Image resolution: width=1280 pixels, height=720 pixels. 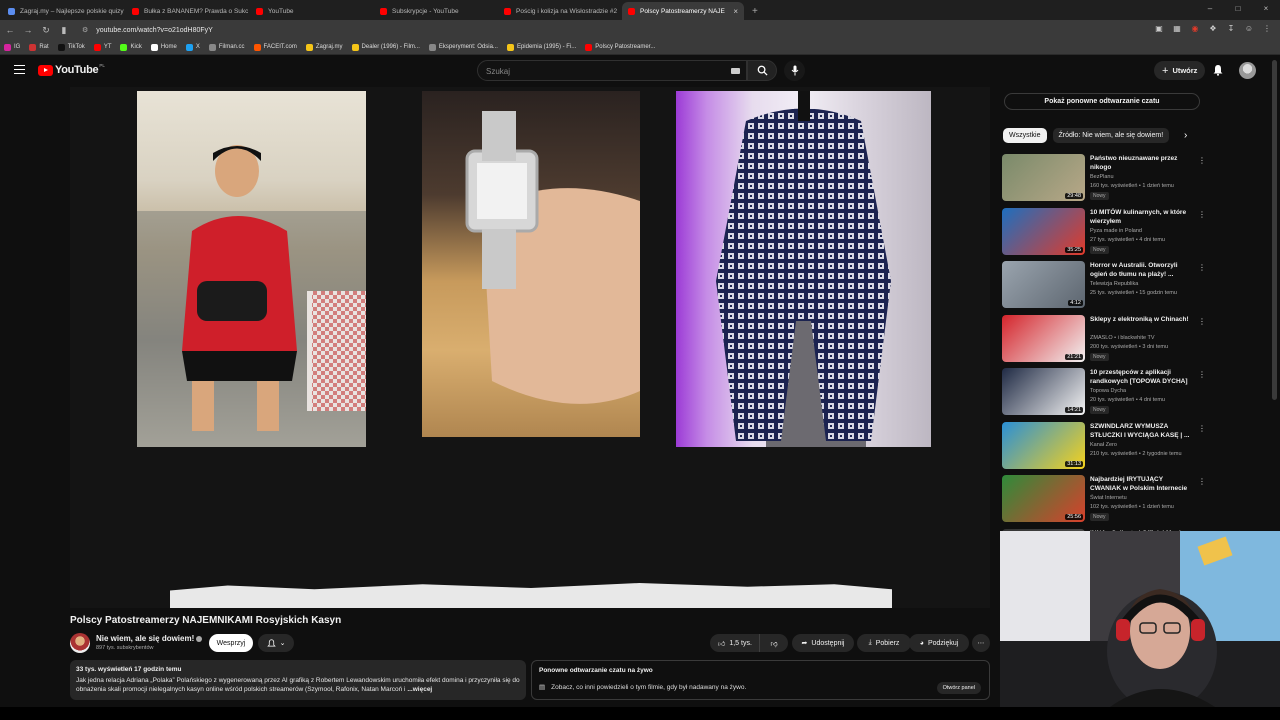 I want to click on search-input, so click(x=612, y=71).